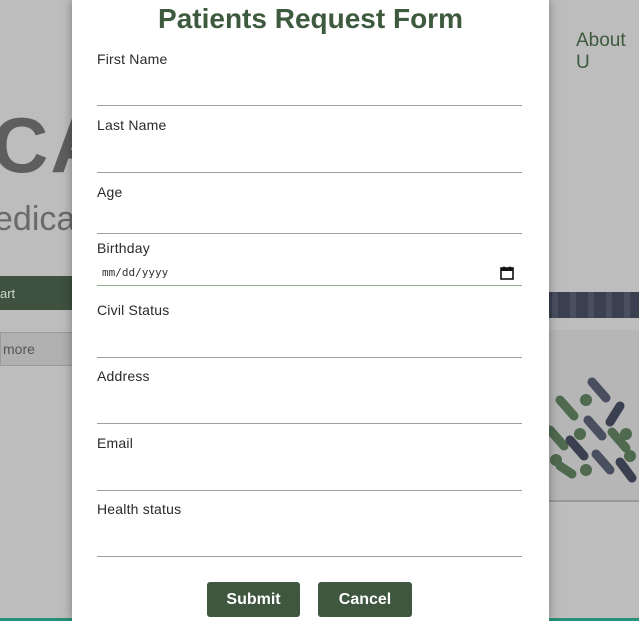 The image size is (639, 621). What do you see at coordinates (123, 376) in the screenshot?
I see `address-label: Address` at bounding box center [123, 376].